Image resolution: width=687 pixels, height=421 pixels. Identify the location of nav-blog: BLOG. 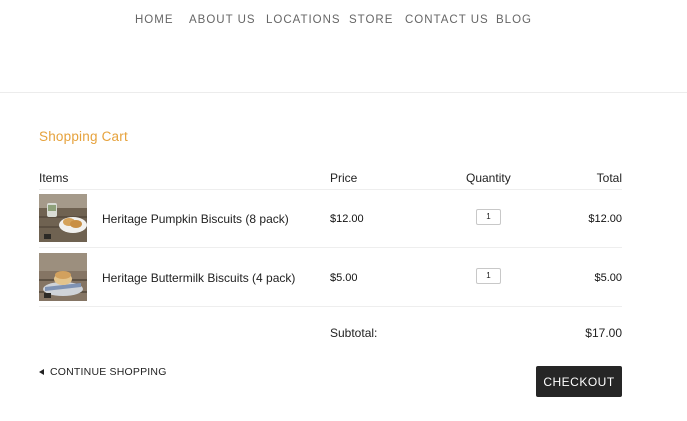
(514, 20).